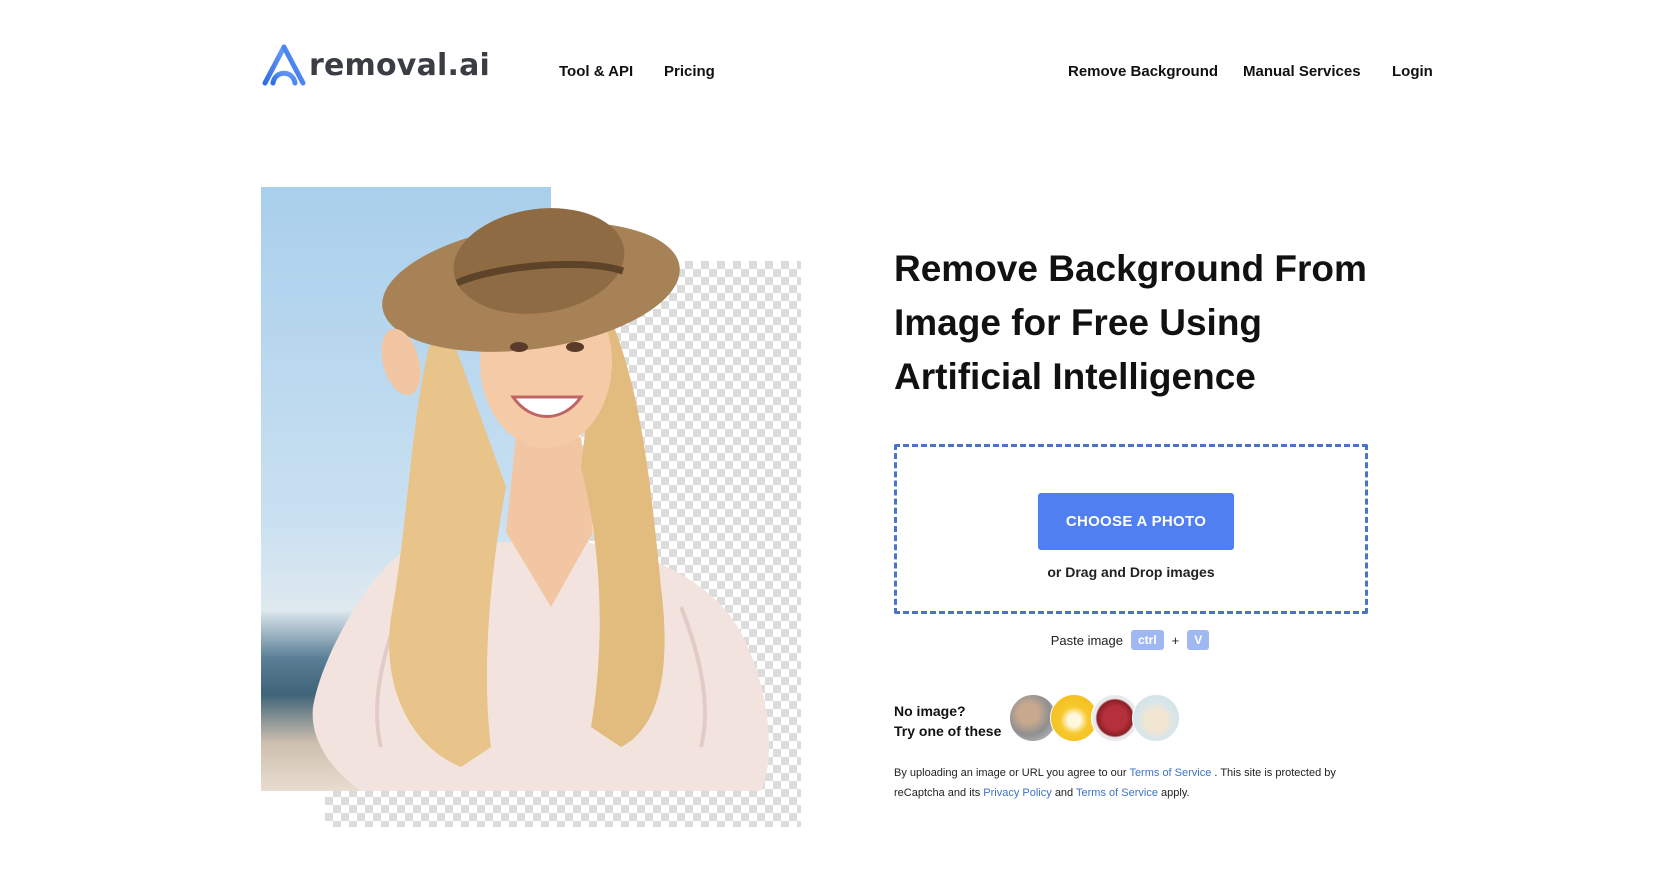  I want to click on privacy-policy-link: Privacy Policy, so click(1017, 793).